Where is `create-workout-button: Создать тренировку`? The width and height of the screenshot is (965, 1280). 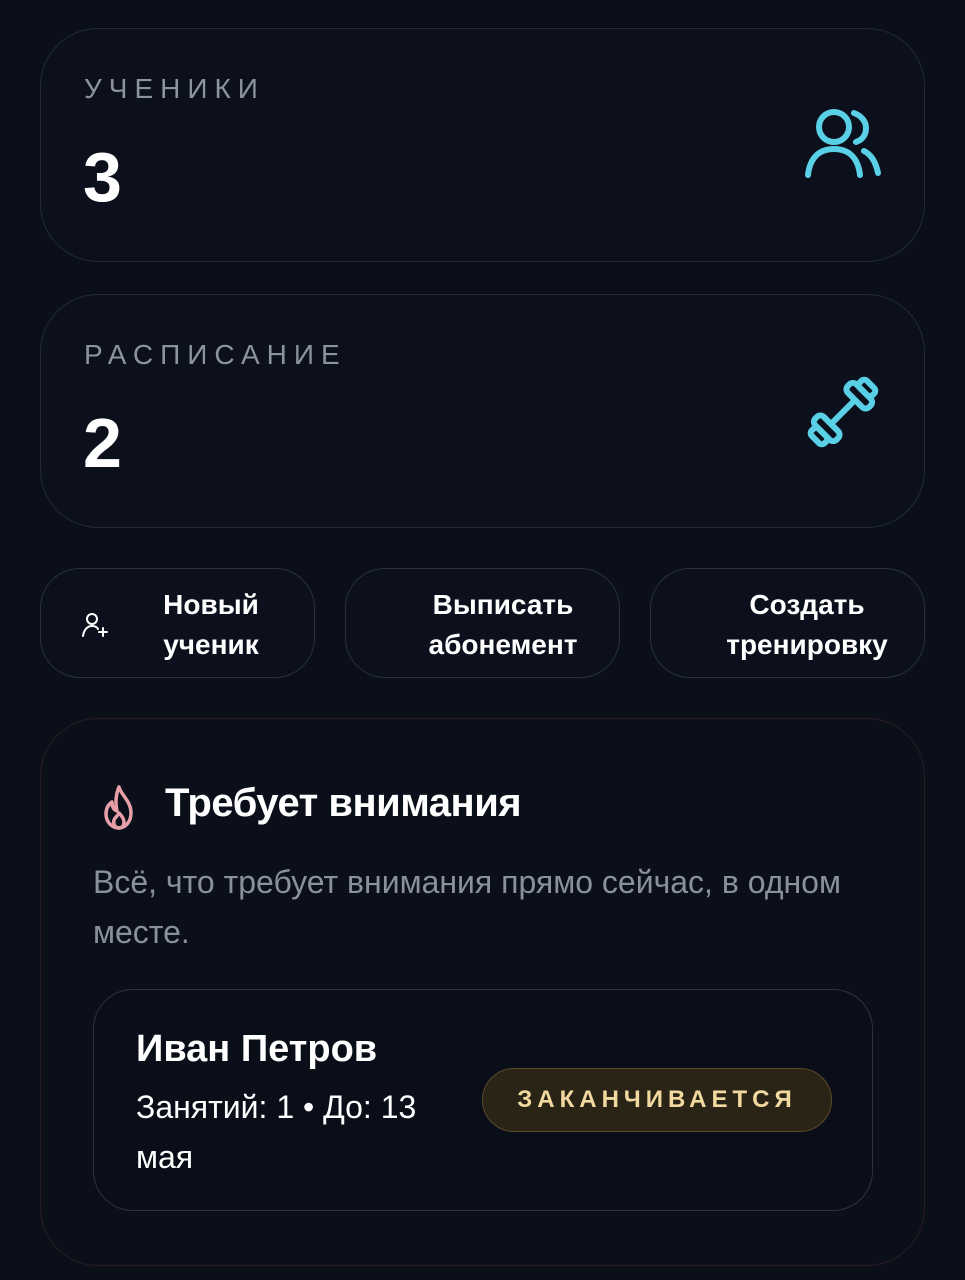 create-workout-button: Создать тренировку is located at coordinates (787, 623).